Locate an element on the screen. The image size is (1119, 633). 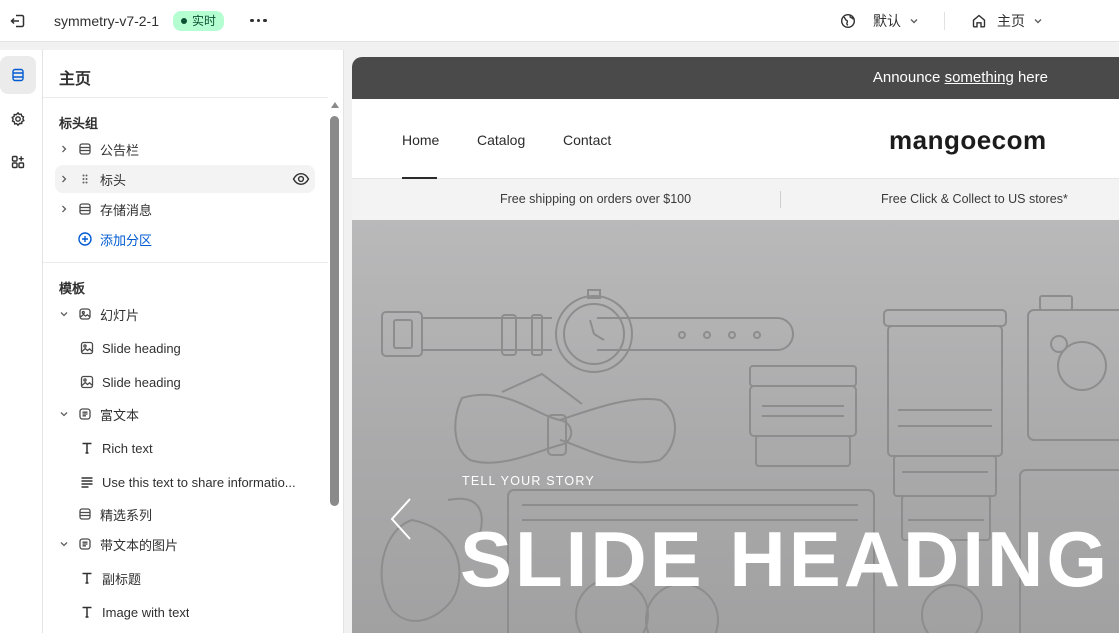
gear-icon is located at coordinates (18, 119).